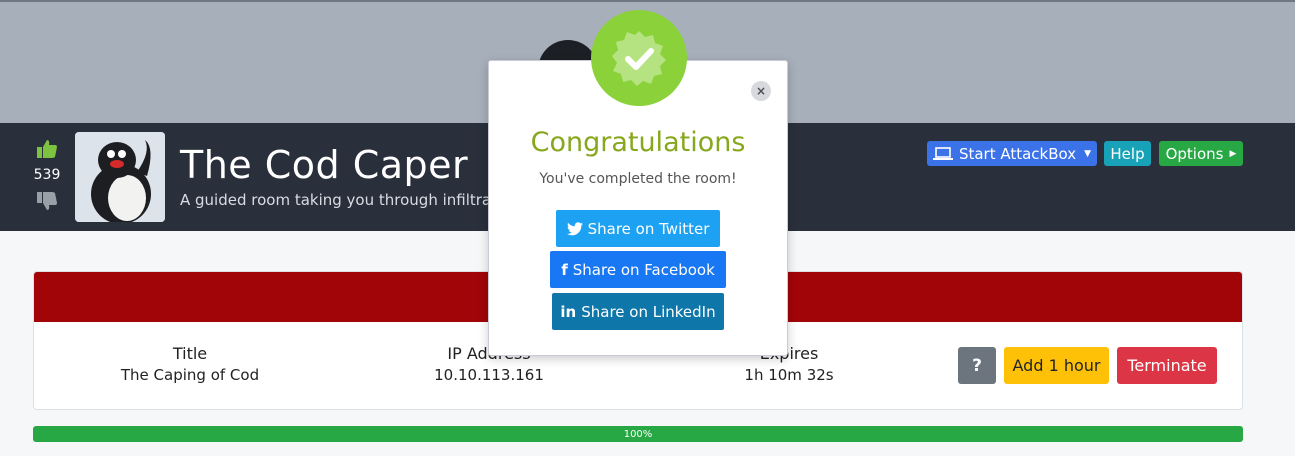  I want to click on help-button: Help, so click(1127, 153).